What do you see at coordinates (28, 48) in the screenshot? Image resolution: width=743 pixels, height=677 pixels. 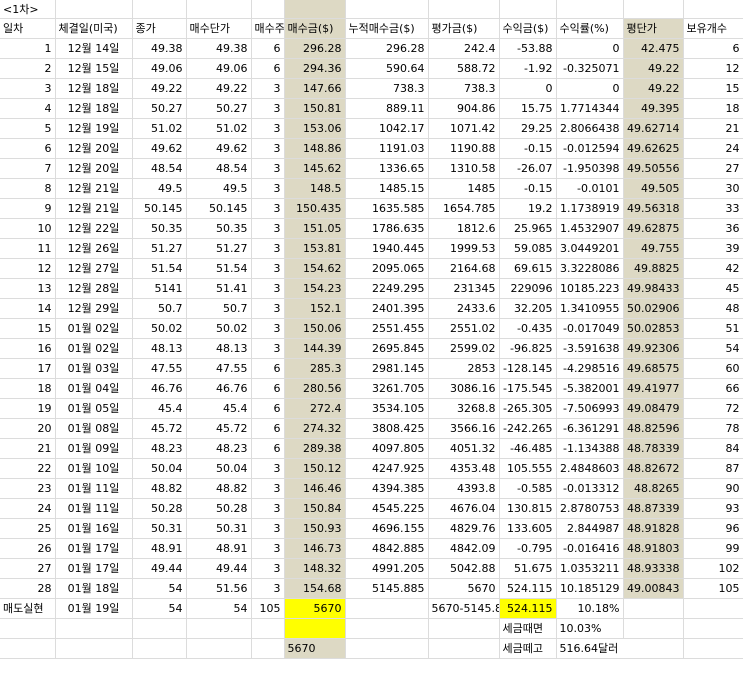 I see `table-cell: 1` at bounding box center [28, 48].